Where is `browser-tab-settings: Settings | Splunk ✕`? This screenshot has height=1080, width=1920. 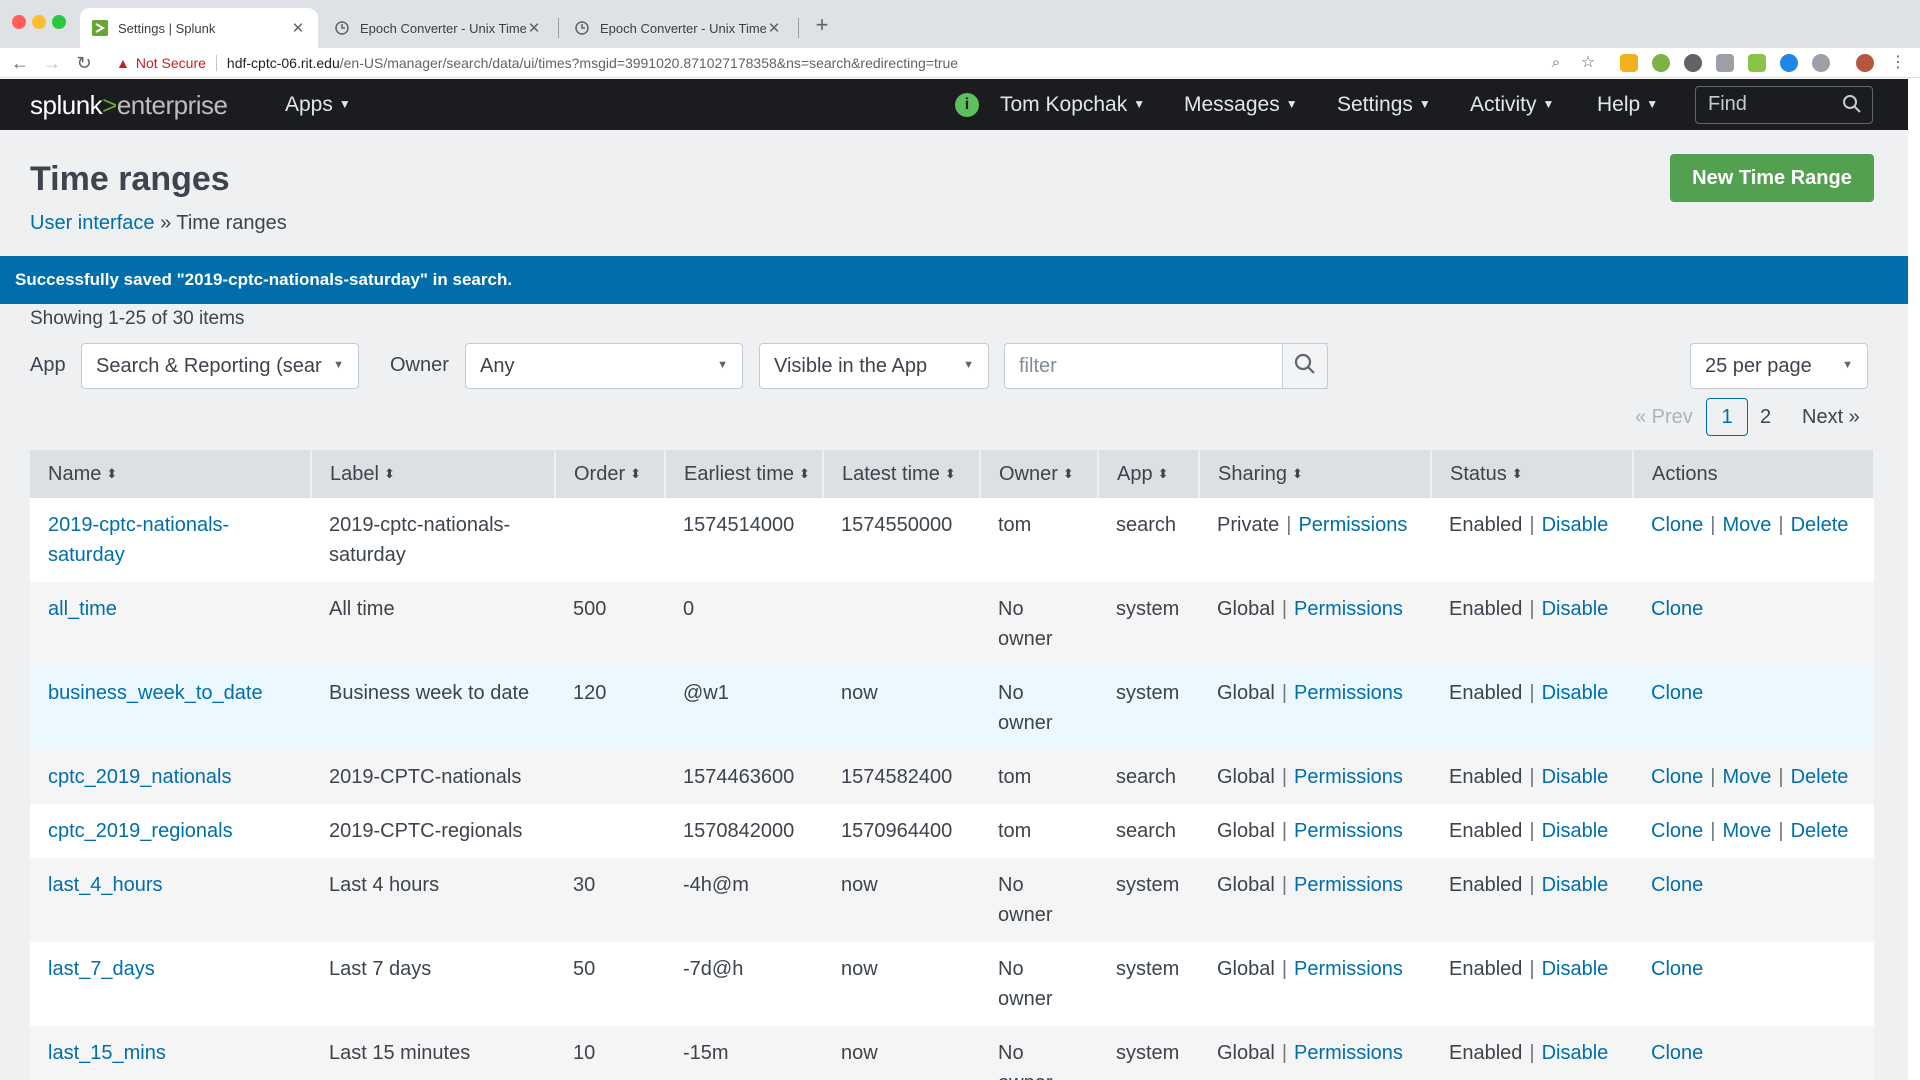
browser-tab-settings: Settings | Splunk ✕ is located at coordinates (199, 28).